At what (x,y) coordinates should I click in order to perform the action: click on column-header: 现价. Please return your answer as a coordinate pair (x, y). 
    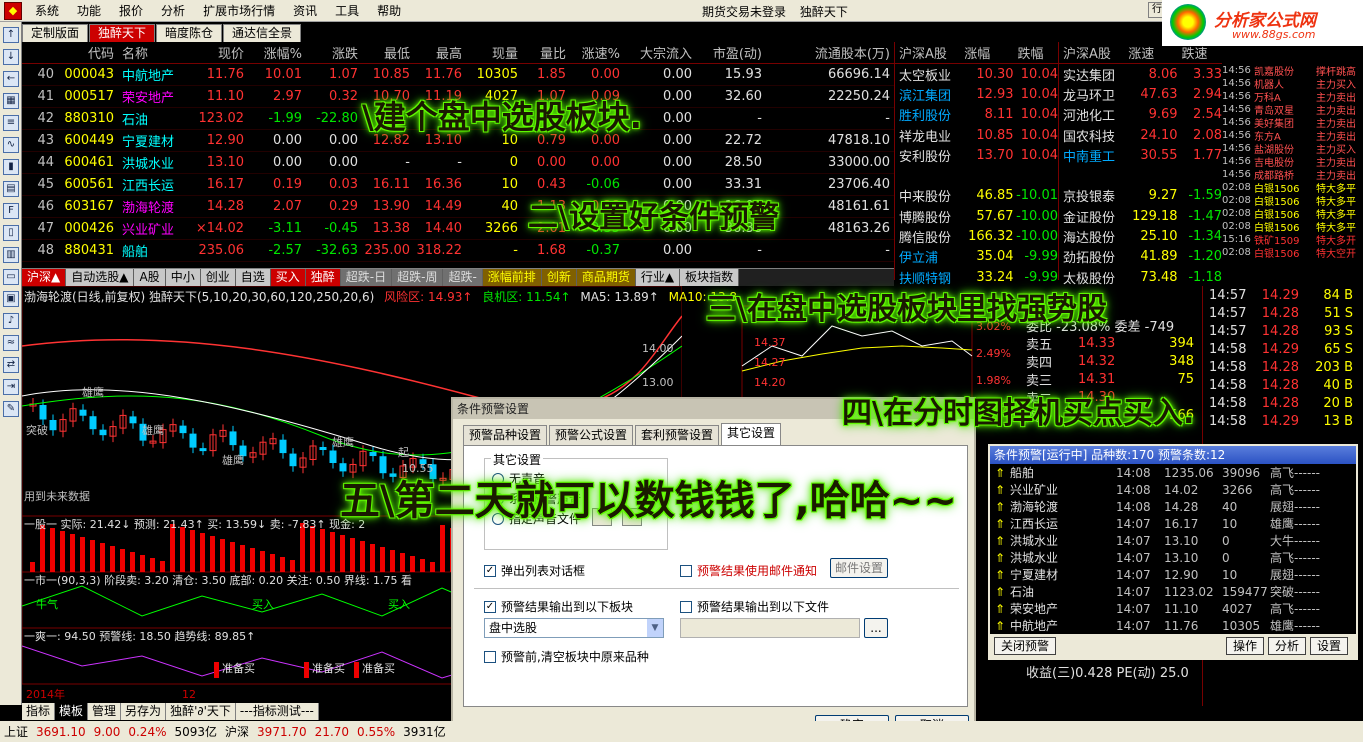
    Looking at the image, I should click on (219, 52).